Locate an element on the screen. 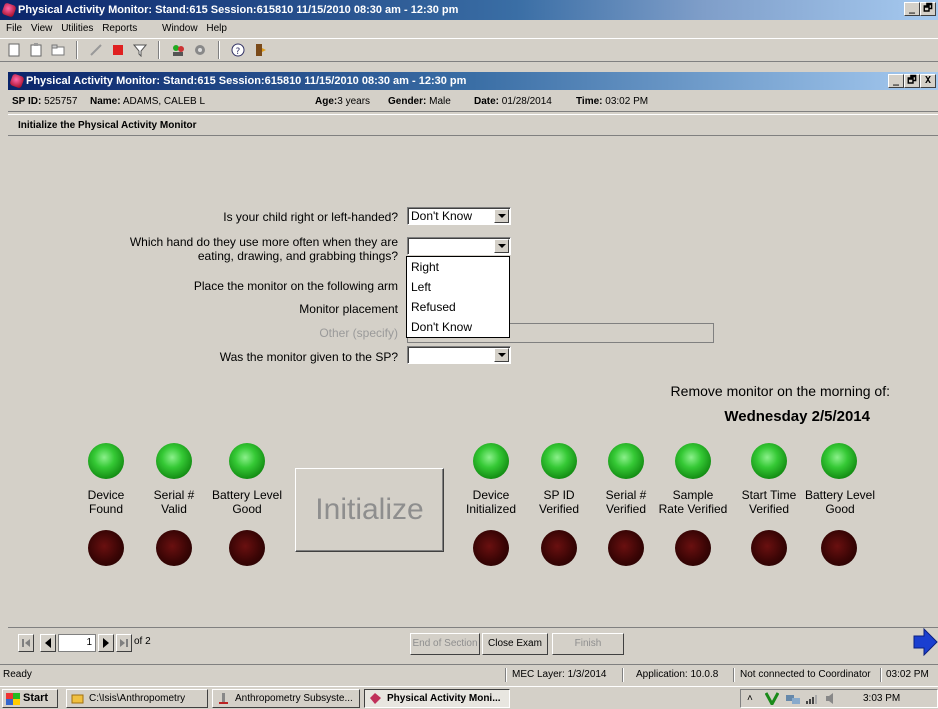 Image resolution: width=938 pixels, height=709 pixels. next-arrow-icon is located at coordinates (925, 642).